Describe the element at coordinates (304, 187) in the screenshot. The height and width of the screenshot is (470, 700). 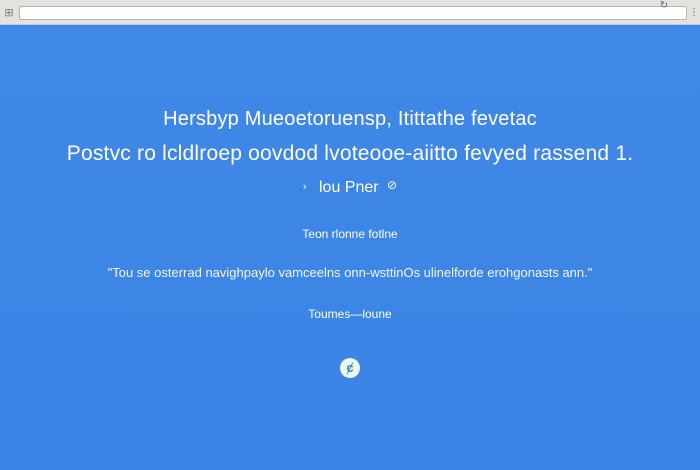
I see `chevron-right-icon: ›` at that location.